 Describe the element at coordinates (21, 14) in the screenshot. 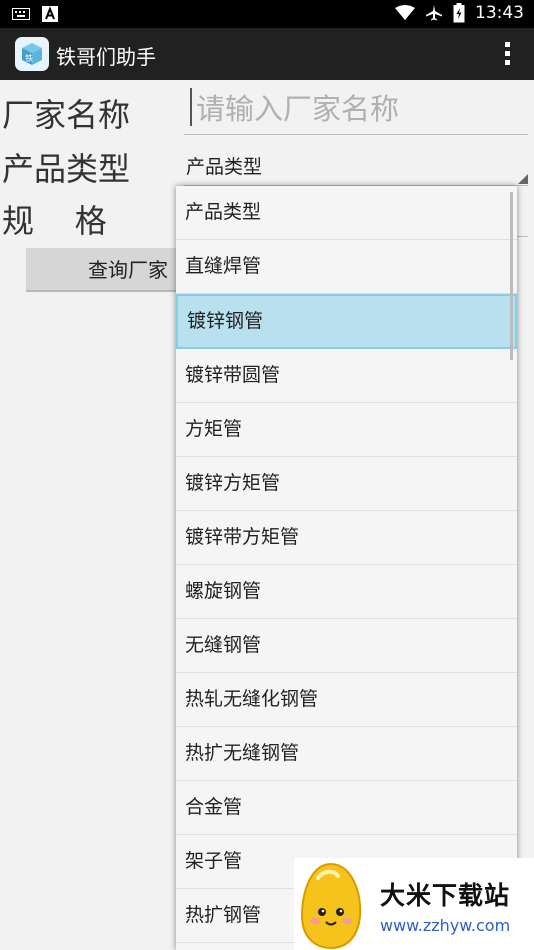

I see `keyboard-icon` at that location.